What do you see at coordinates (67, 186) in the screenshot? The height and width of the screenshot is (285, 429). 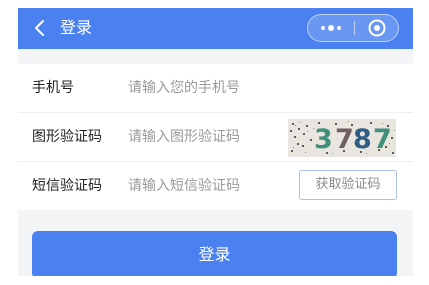 I see `sms-code-label: 短信验证码` at bounding box center [67, 186].